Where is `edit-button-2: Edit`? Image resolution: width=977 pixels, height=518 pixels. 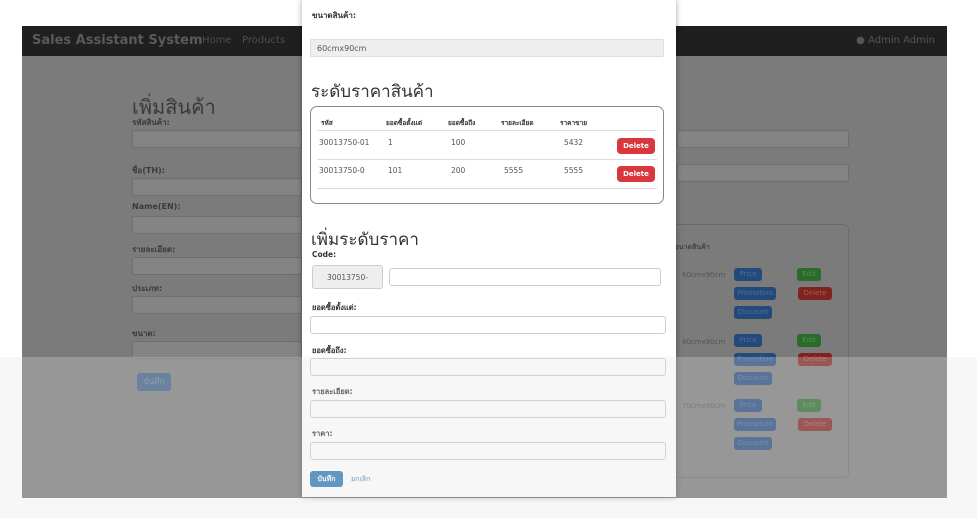 edit-button-2: Edit is located at coordinates (809, 340).